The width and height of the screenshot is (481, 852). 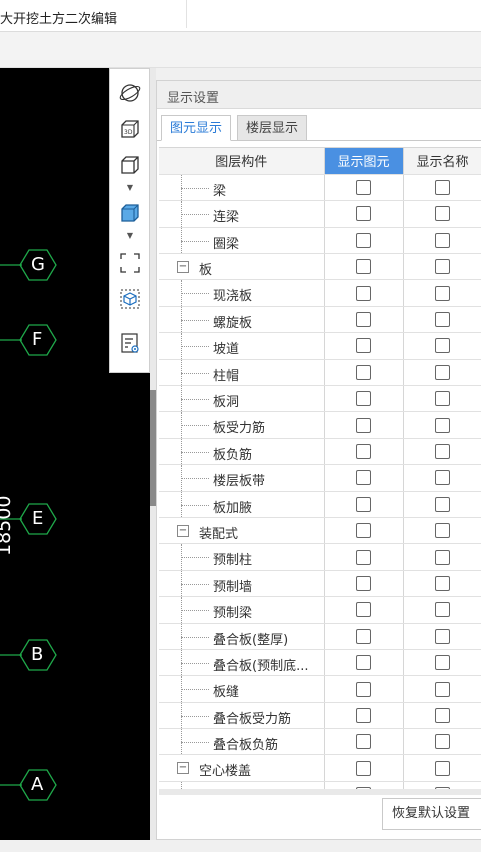 What do you see at coordinates (37, 339) in the screenshot?
I see `axis-label-f: F` at bounding box center [37, 339].